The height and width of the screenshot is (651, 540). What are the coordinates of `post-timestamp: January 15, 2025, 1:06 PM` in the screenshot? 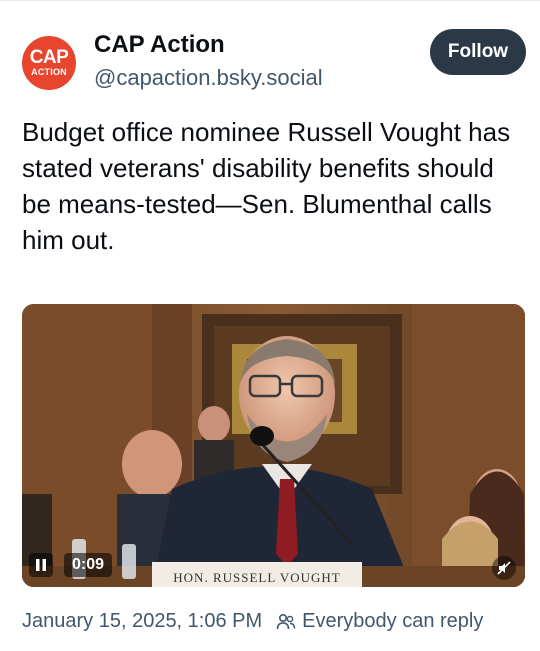 It's located at (142, 621).